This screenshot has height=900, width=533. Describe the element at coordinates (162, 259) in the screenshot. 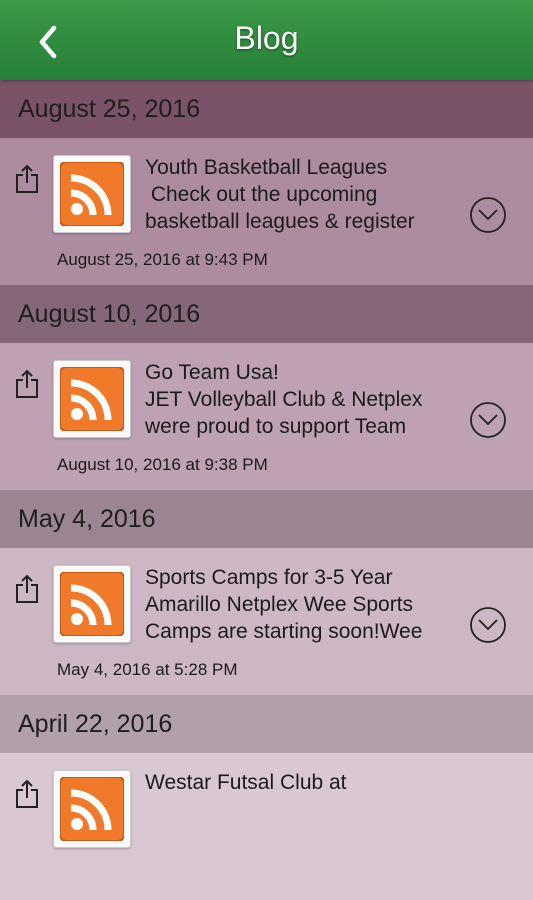

I see `post-timestamp: August 25, 2016 at 9:43 PM` at that location.